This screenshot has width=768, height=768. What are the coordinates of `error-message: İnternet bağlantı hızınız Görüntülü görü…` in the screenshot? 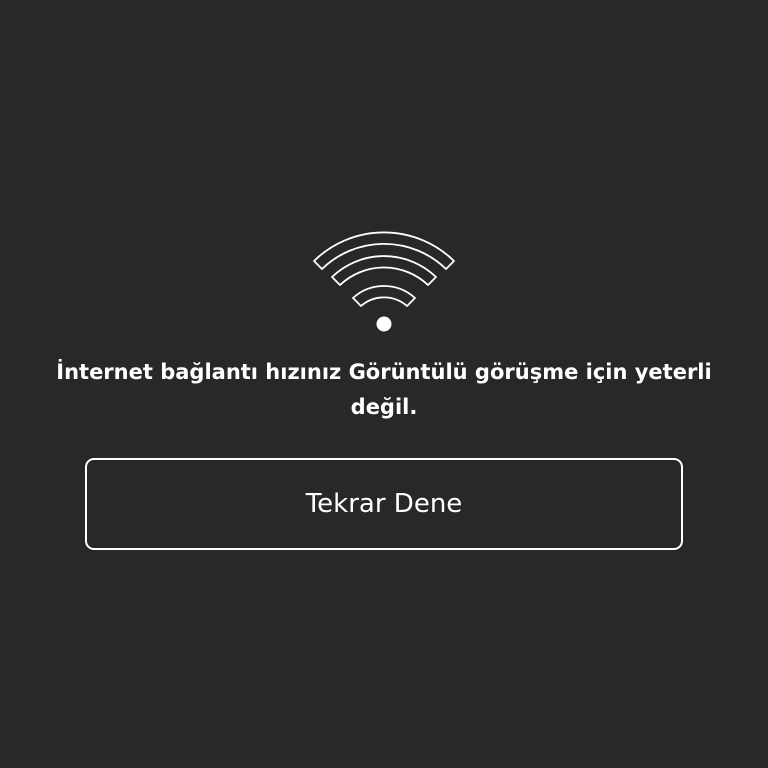 It's located at (384, 389).